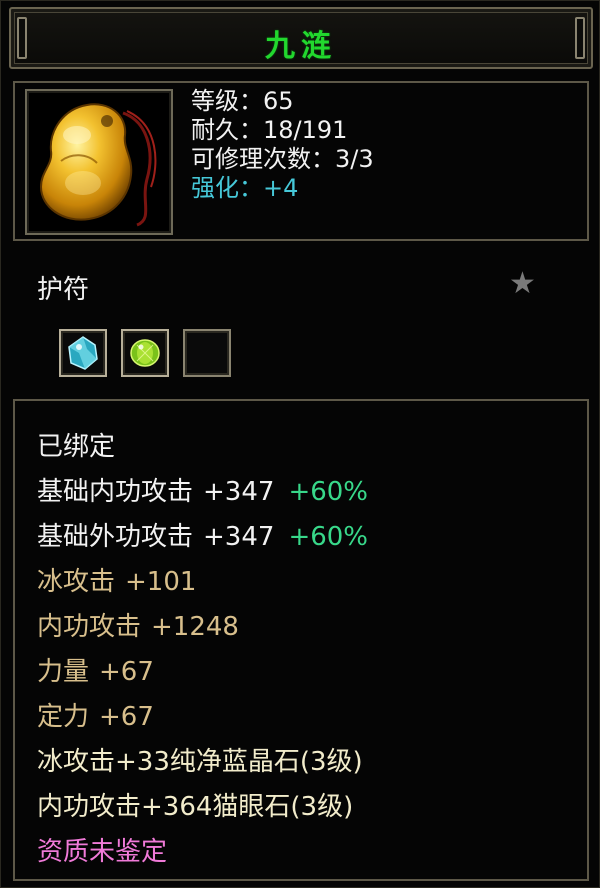 The height and width of the screenshot is (888, 600). I want to click on gem-bonus-2: 内功攻击+364猫眼石(3级), so click(195, 807).